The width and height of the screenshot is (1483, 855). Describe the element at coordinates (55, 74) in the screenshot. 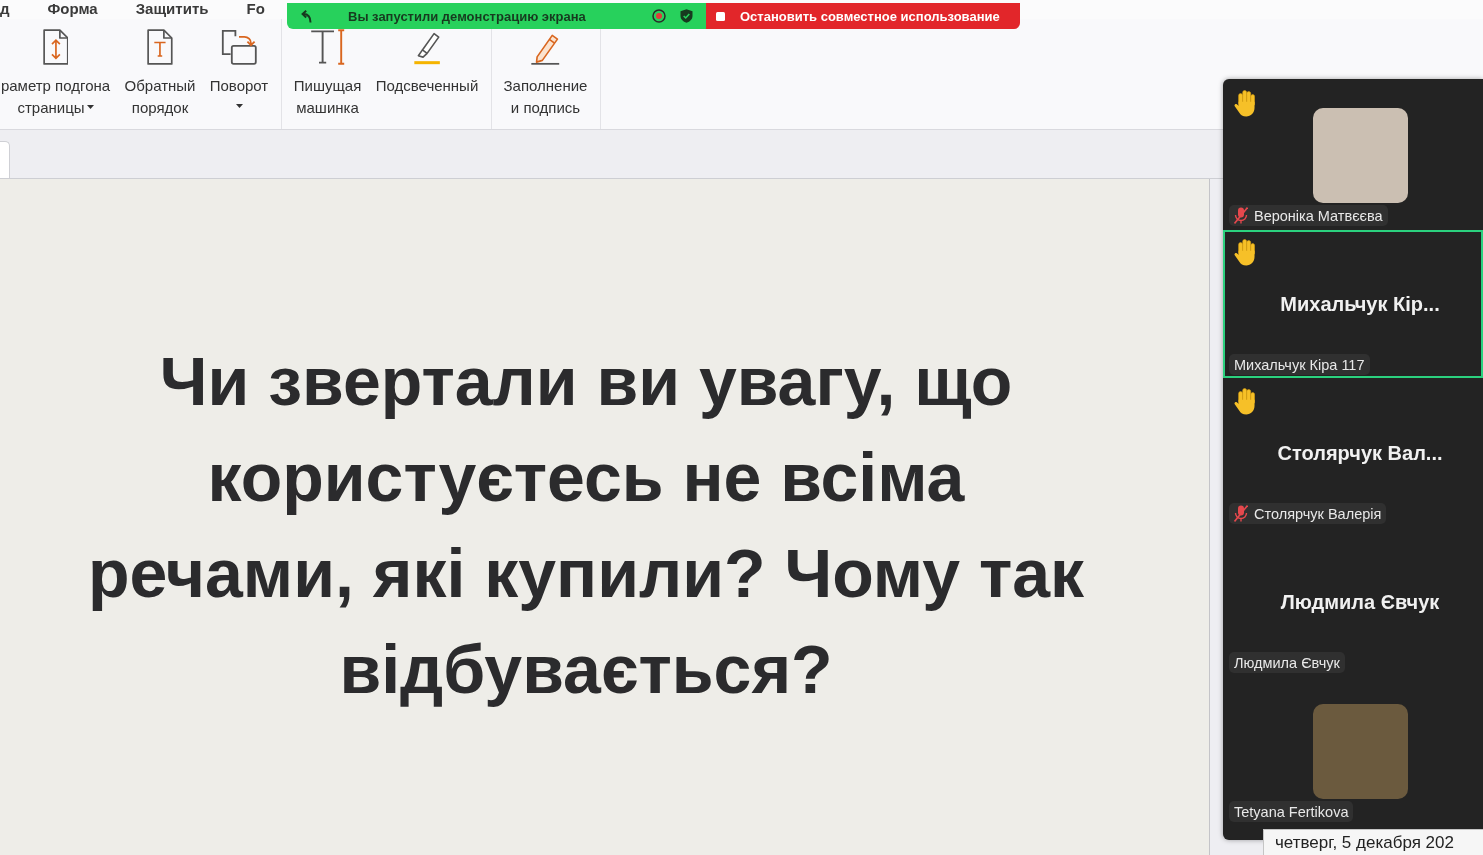

I see `page-fit-button: раметр подгона страницы` at that location.